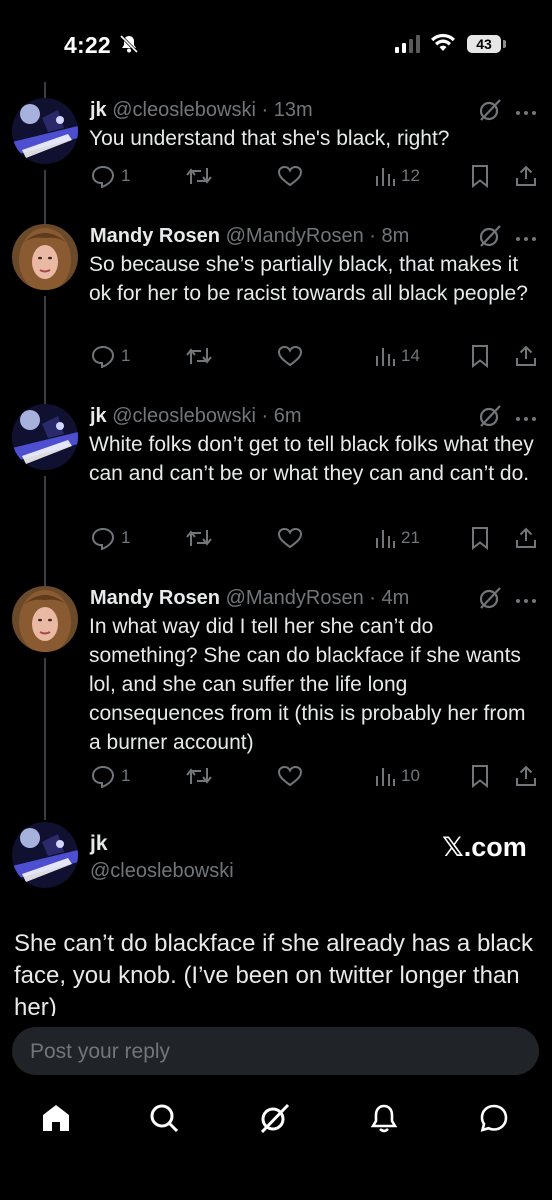 This screenshot has height=1200, width=552. Describe the element at coordinates (410, 355) in the screenshot. I see `views-count: 14` at that location.